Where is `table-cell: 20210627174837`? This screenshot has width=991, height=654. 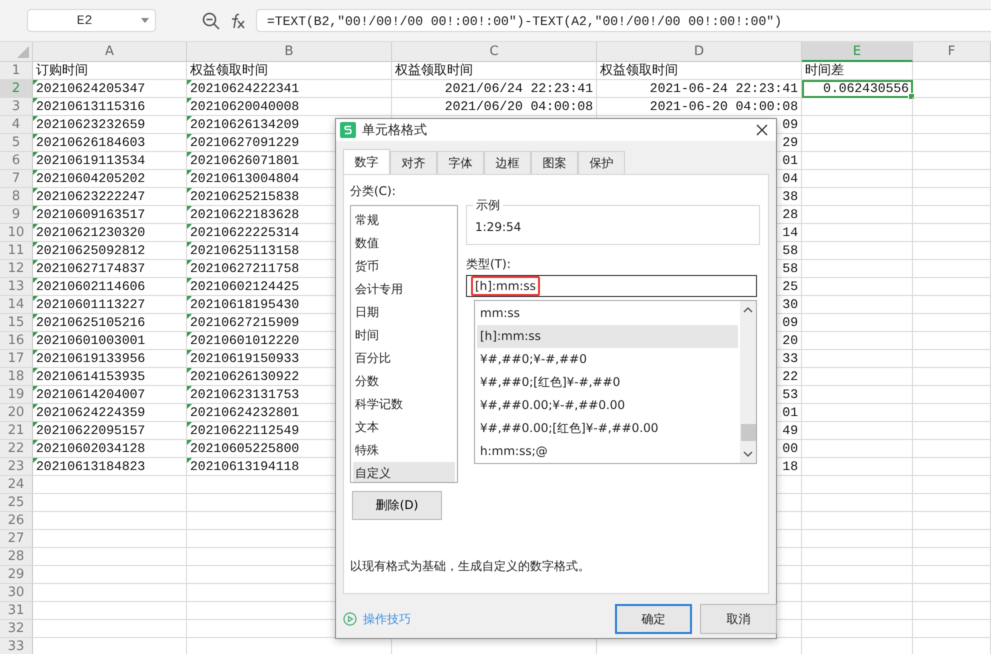
table-cell: 20210627174837 is located at coordinates (110, 269).